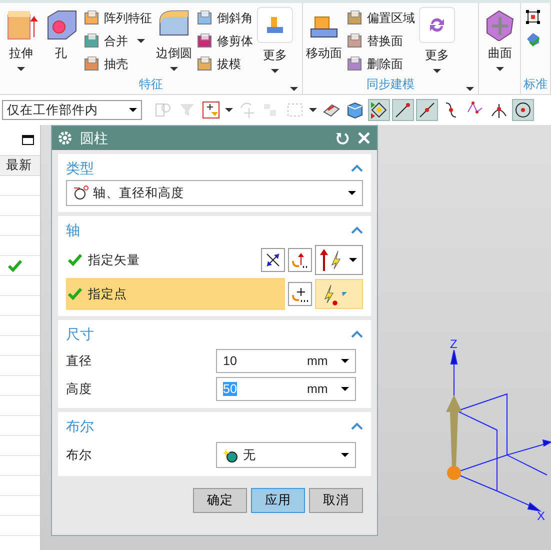 This screenshot has width=551, height=550. I want to click on dialog-title: 圆柱, so click(94, 138).